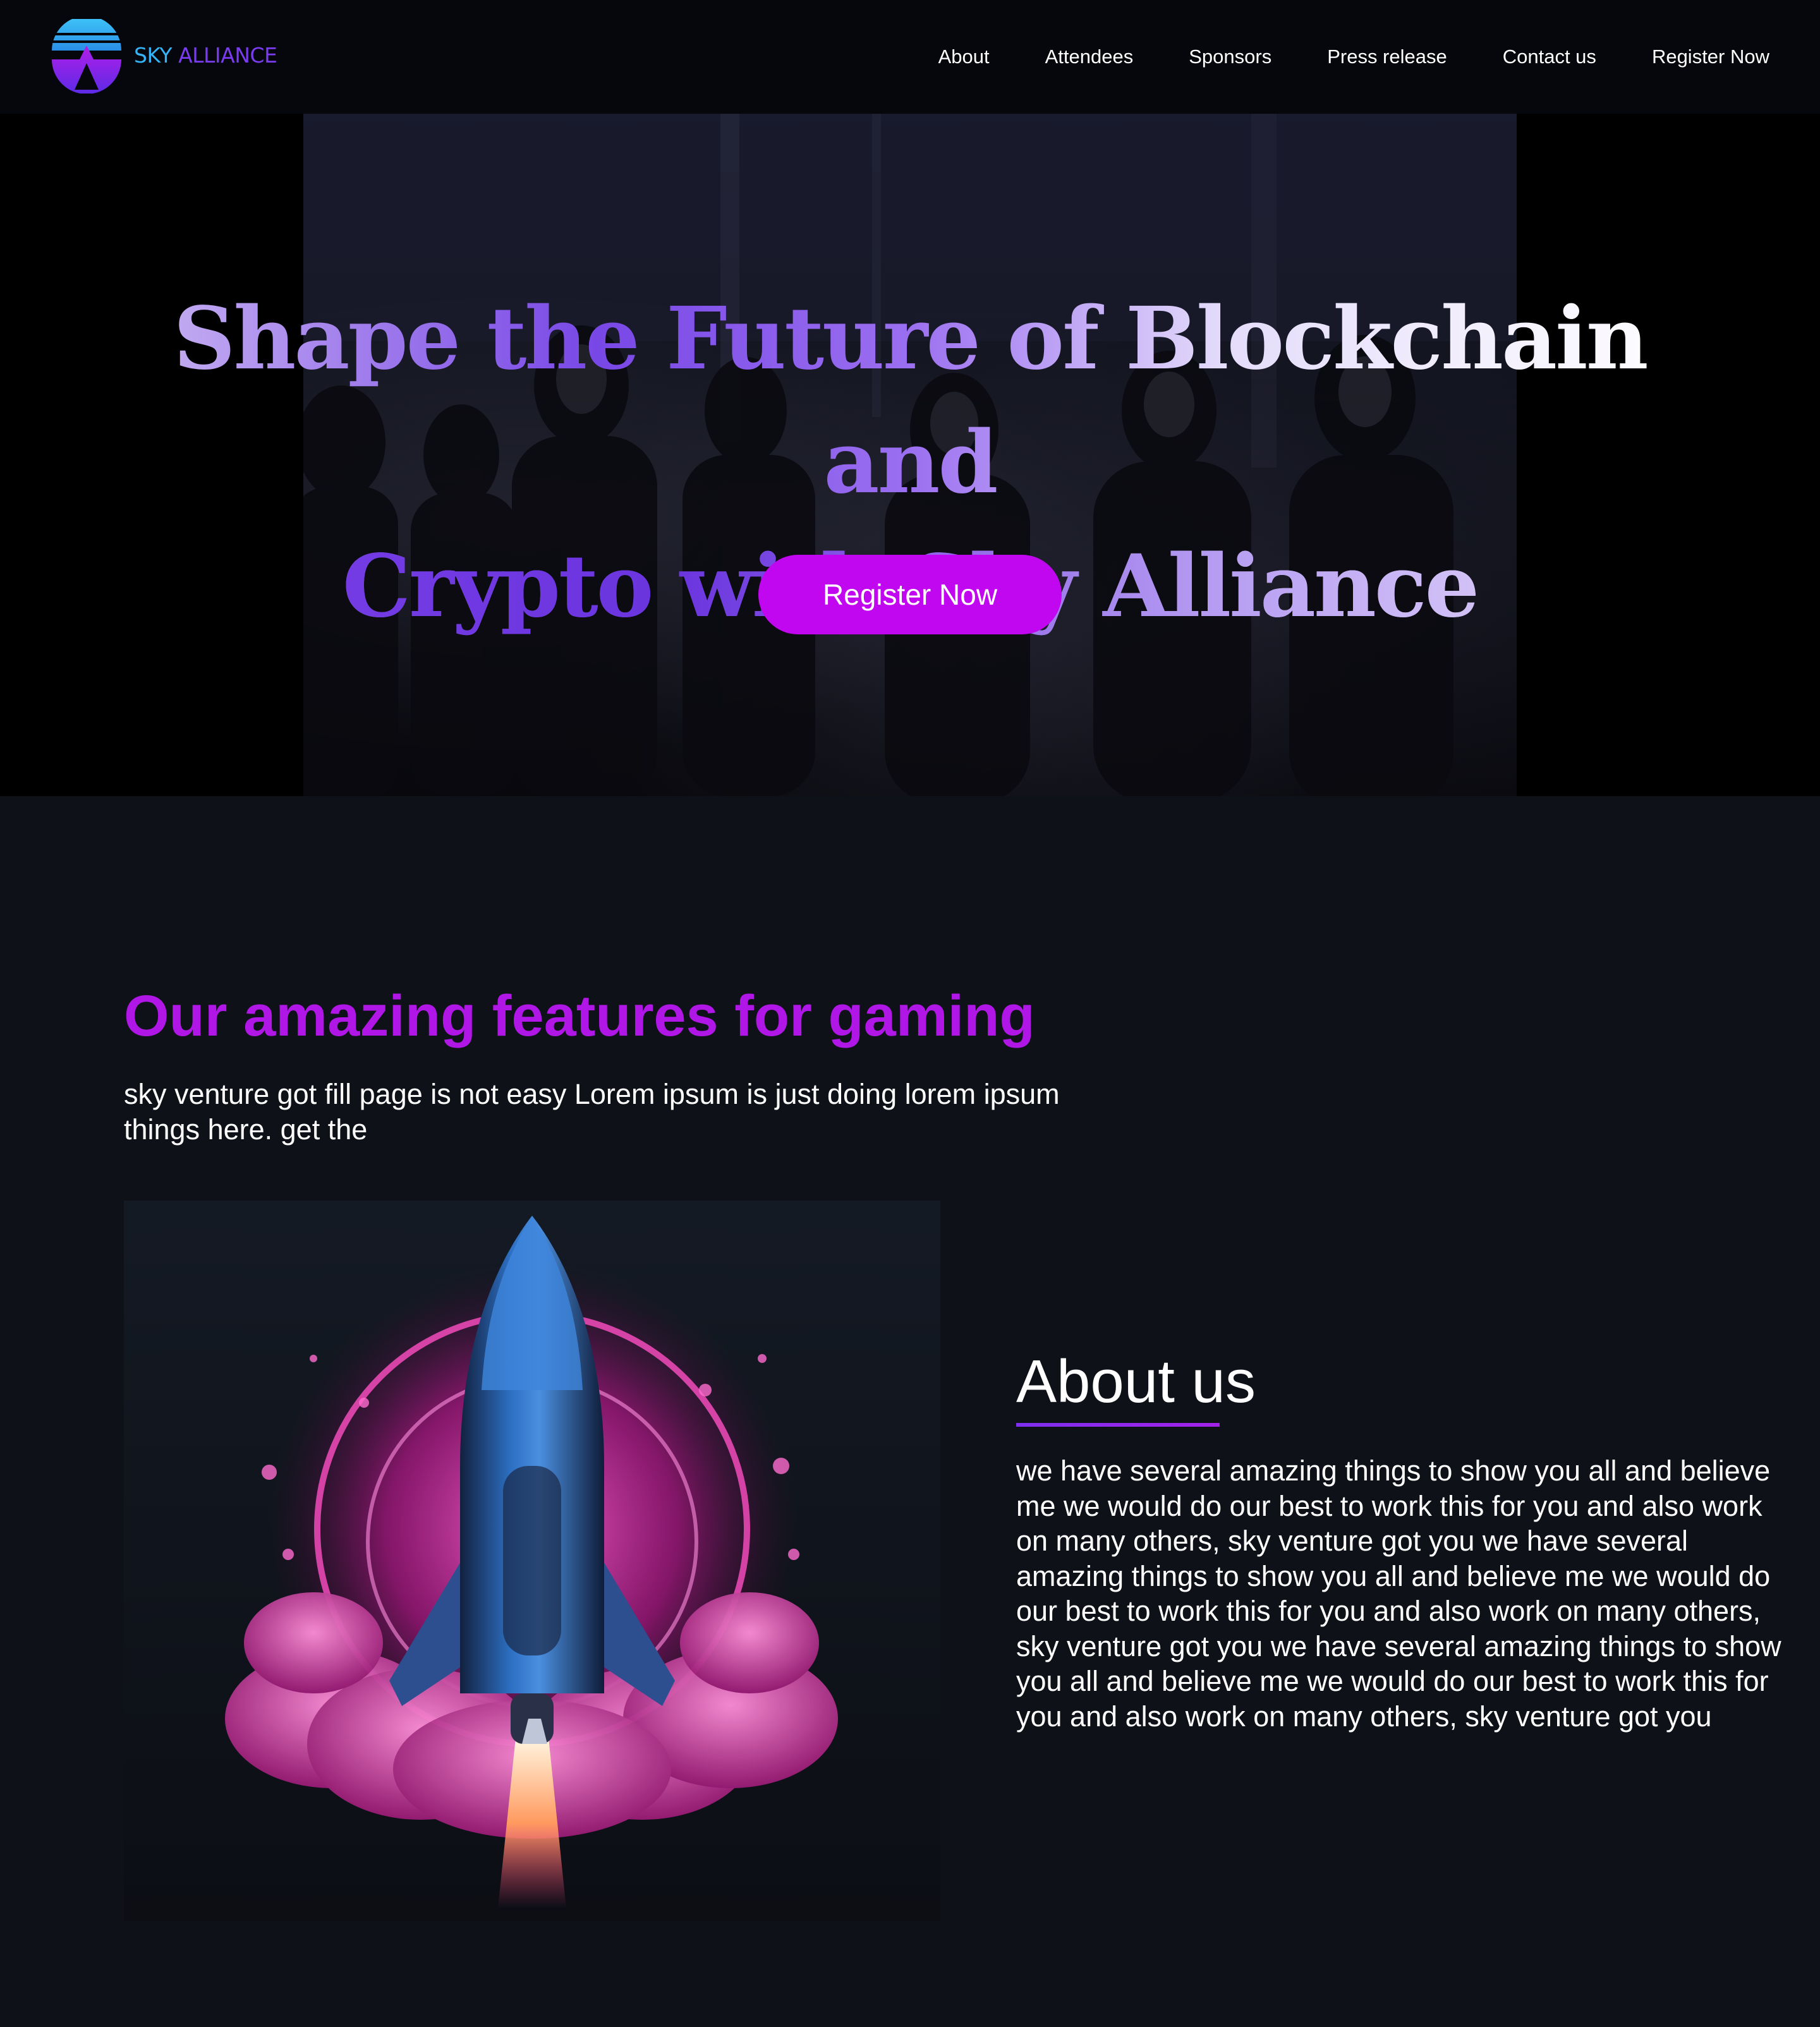 This screenshot has height=2027, width=1820. Describe the element at coordinates (1387, 56) in the screenshot. I see `nav-press-release: Press release` at that location.